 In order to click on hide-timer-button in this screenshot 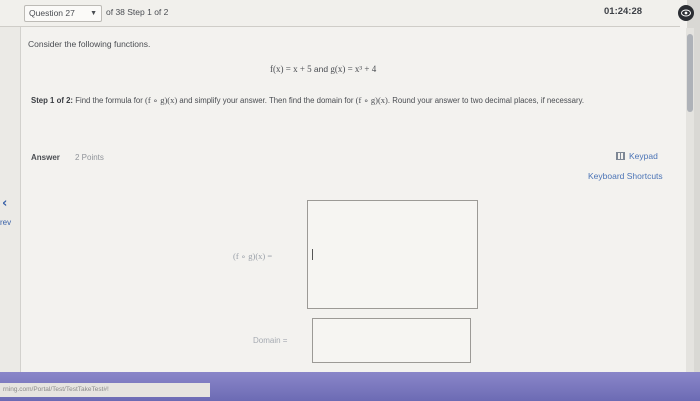, I will do `click(686, 13)`.